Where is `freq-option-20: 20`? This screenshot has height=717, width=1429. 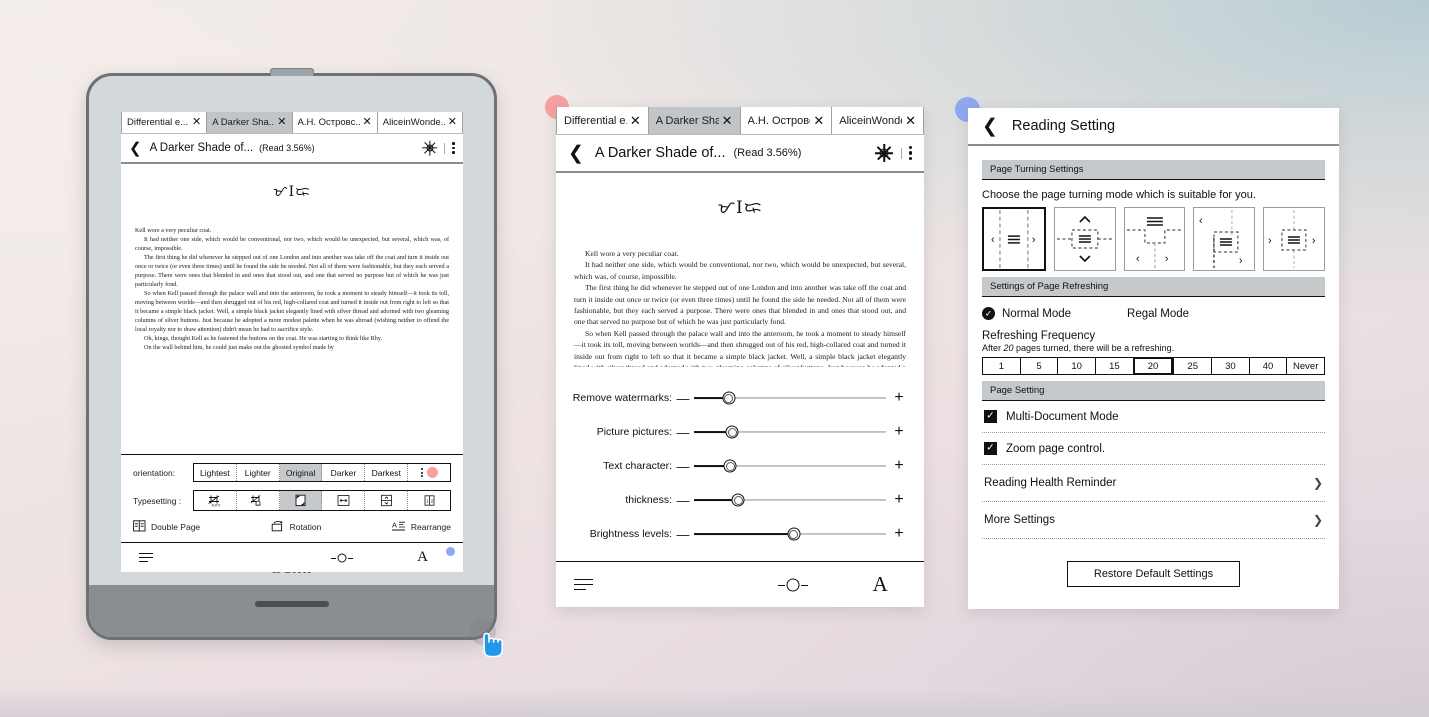 freq-option-20: 20 is located at coordinates (1153, 366).